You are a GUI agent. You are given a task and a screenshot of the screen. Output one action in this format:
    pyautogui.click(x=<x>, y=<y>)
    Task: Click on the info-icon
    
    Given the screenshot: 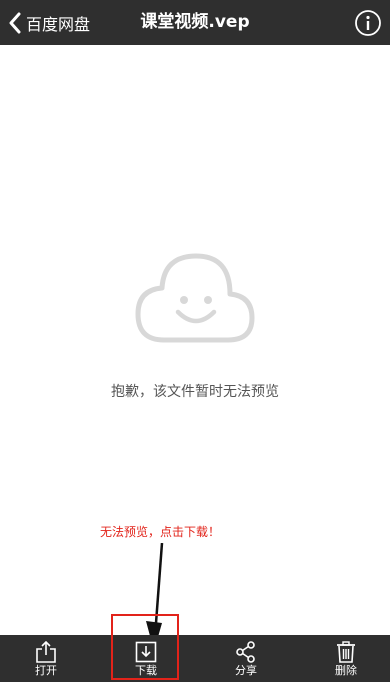 What is the action you would take?
    pyautogui.click(x=368, y=25)
    